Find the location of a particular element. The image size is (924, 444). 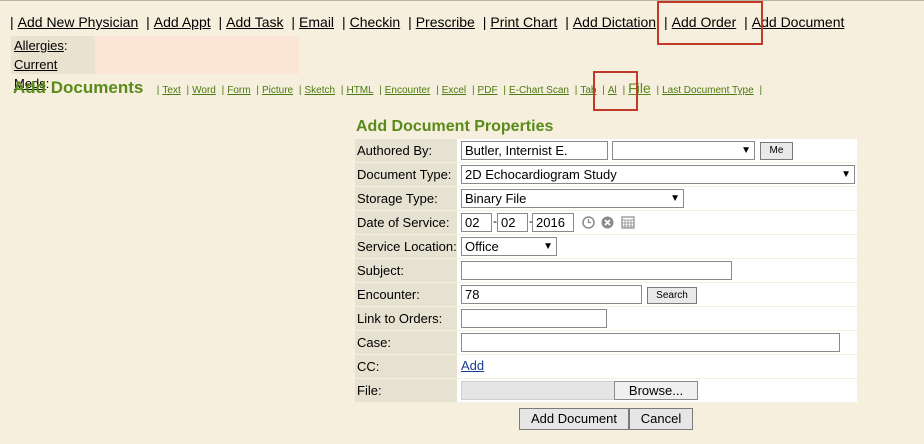

row-document-type: Document Type: 2D Echocardiogram Study is located at coordinates (606, 174).